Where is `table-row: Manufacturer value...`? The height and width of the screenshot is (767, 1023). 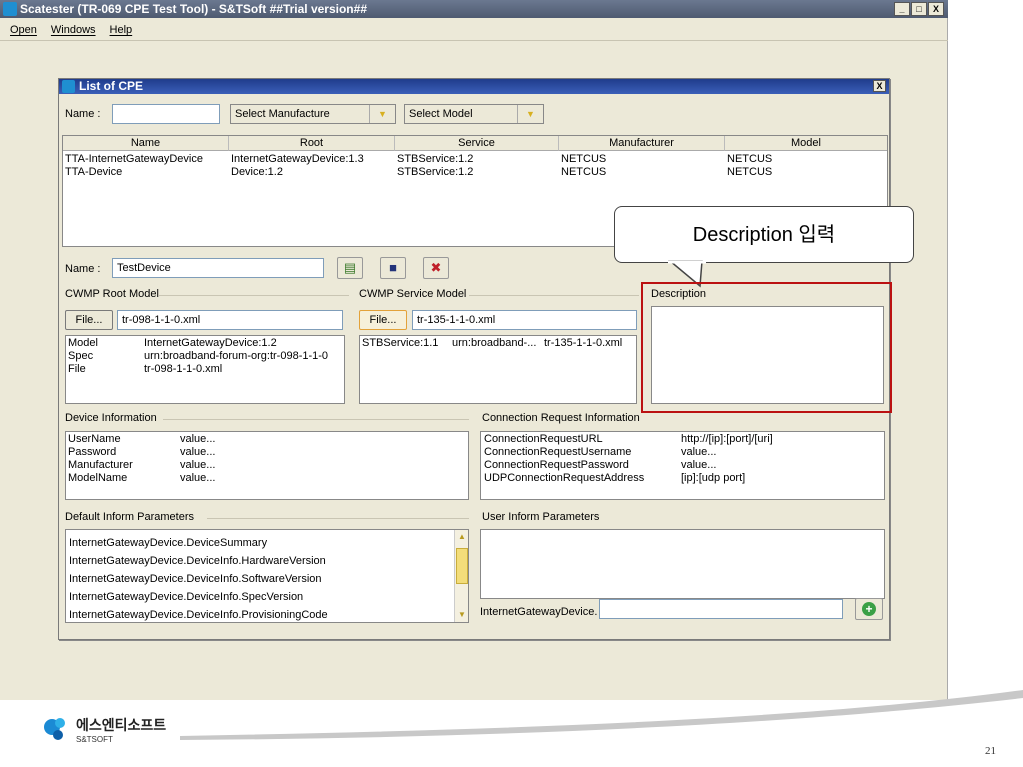
table-row: Manufacturer value... is located at coordinates (267, 465).